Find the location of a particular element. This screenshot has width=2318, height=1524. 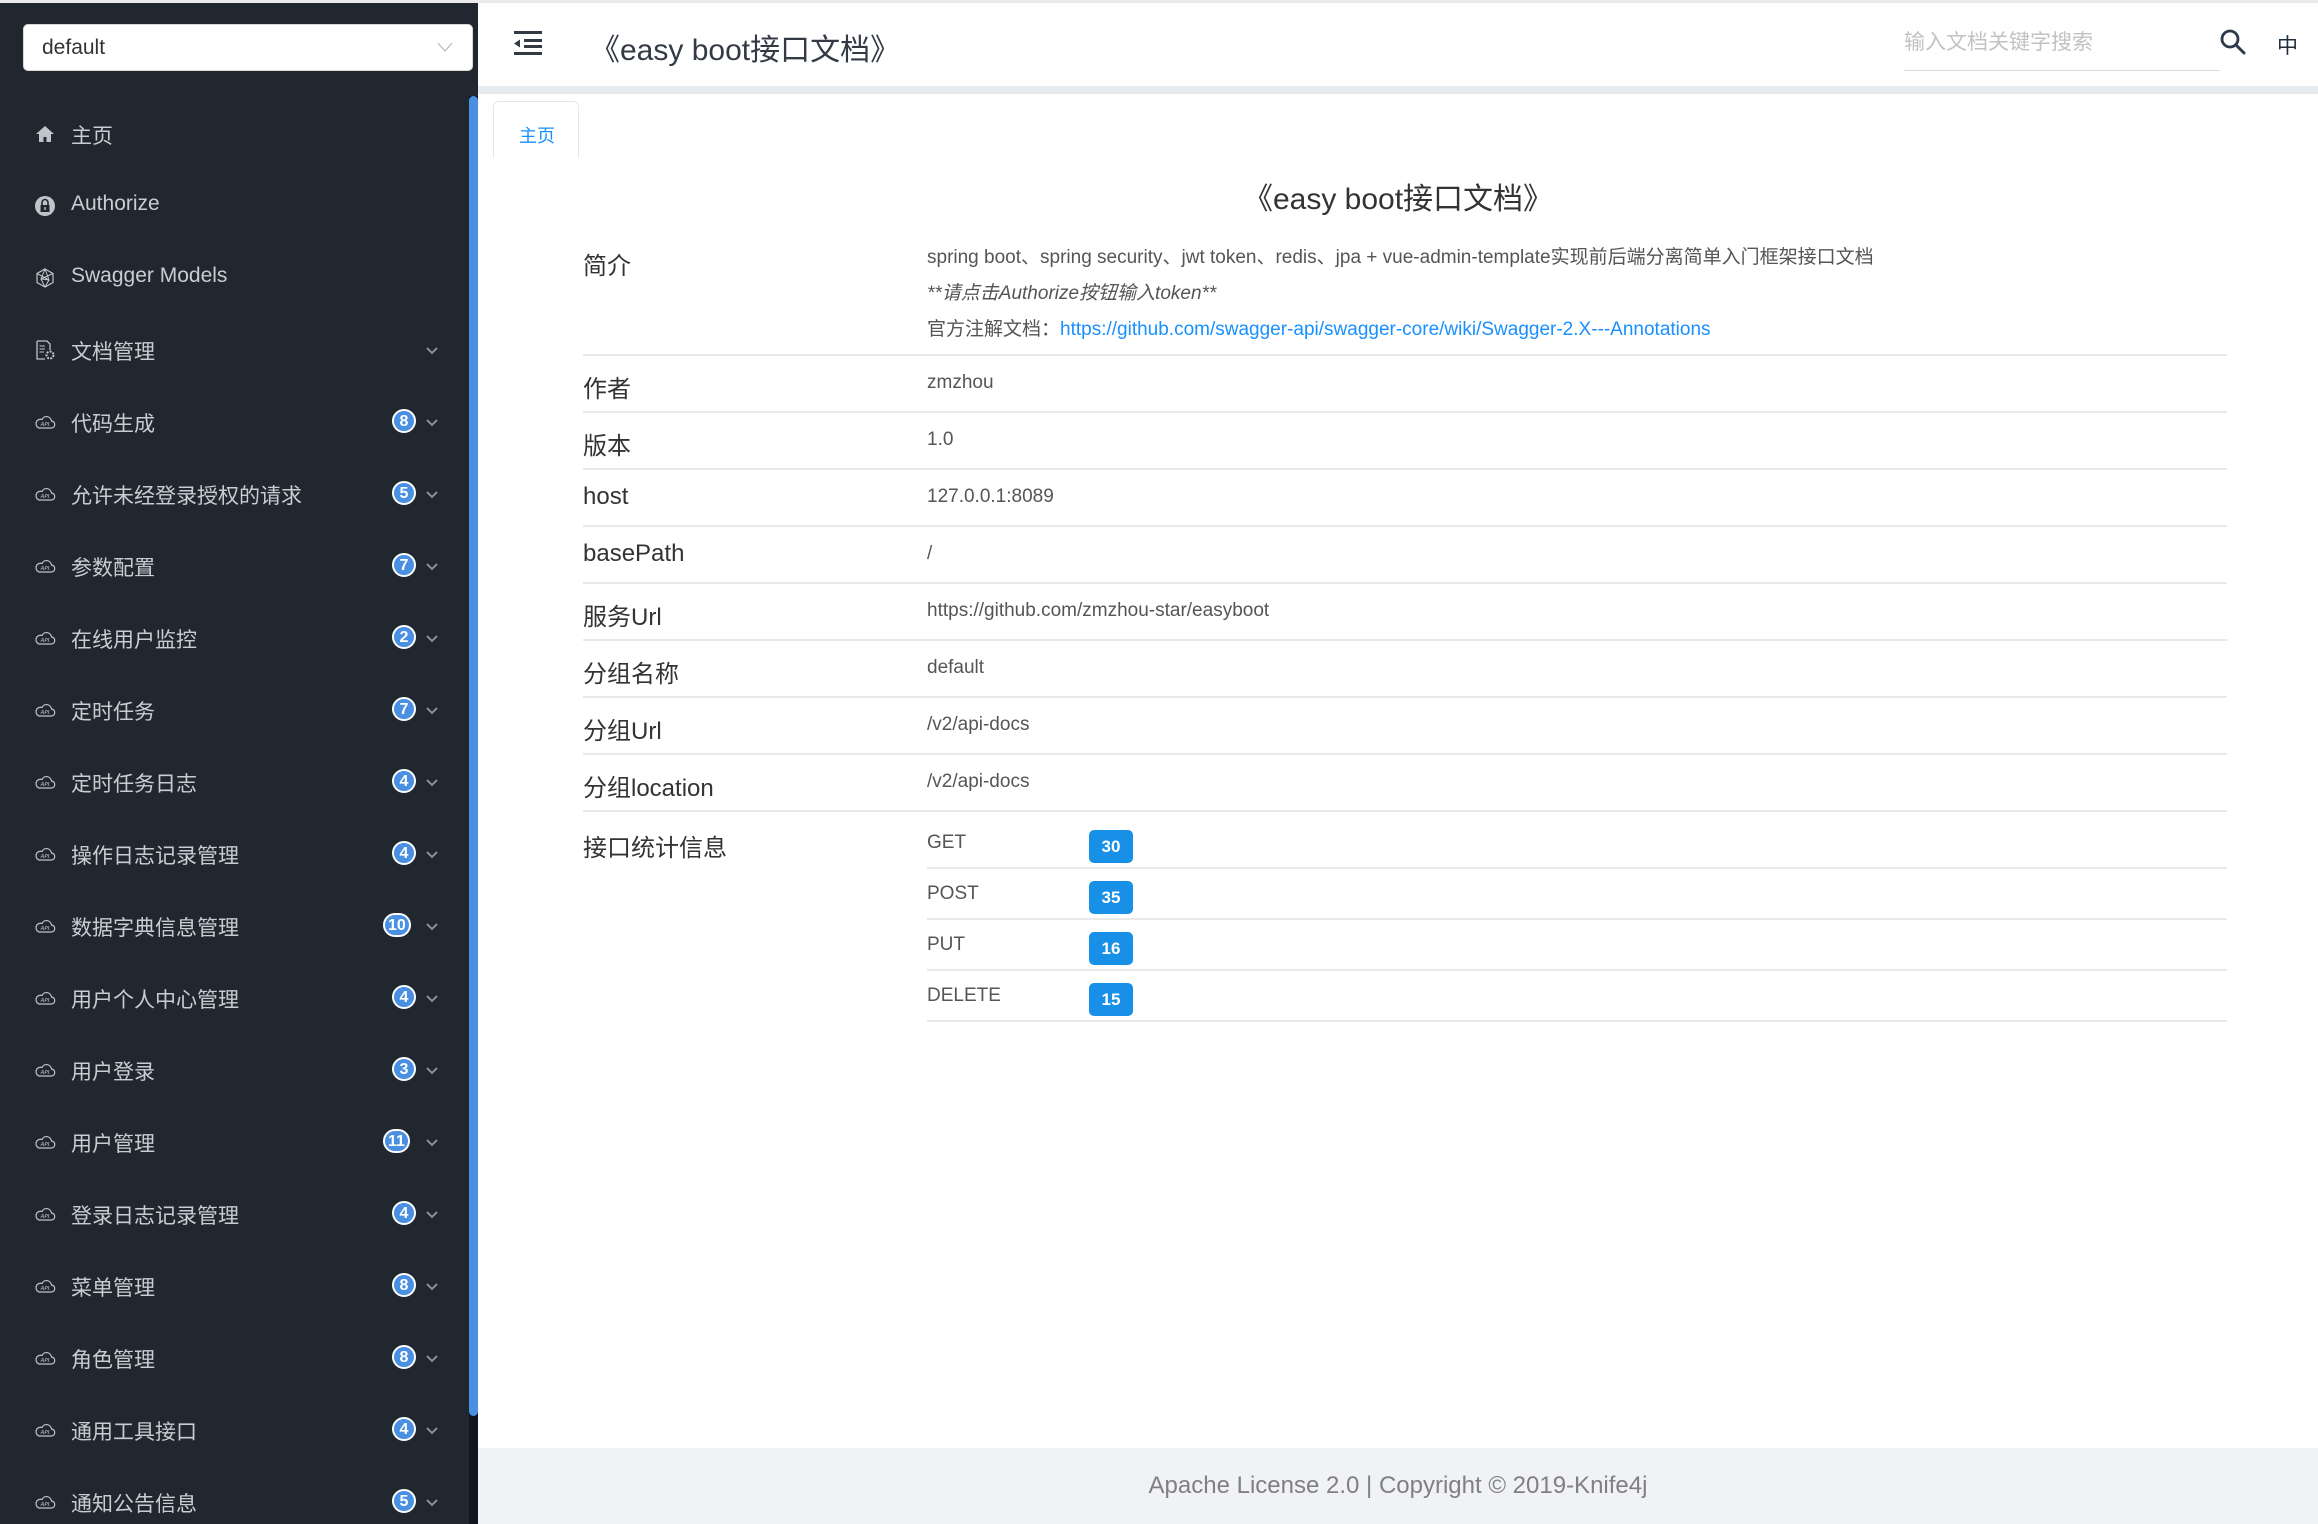

sidebar-scrollbar-thumb is located at coordinates (473, 756).